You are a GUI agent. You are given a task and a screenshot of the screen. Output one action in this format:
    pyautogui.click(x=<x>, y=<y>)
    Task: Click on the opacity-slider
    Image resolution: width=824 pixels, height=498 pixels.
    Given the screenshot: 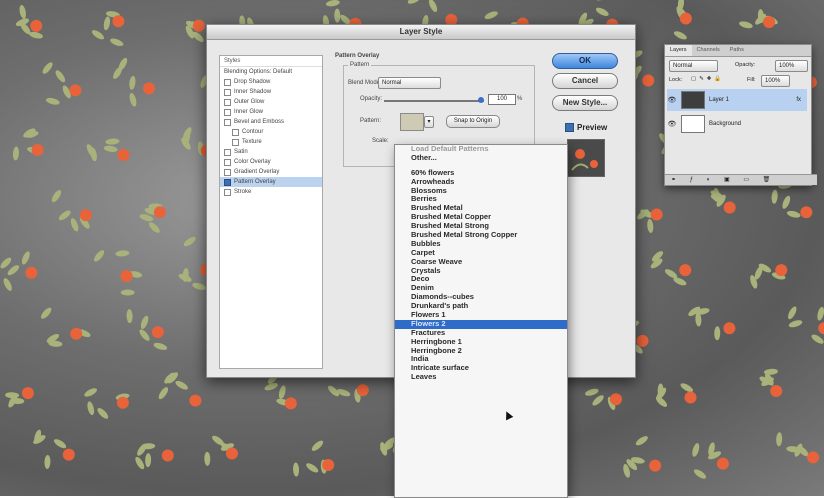 What is the action you would take?
    pyautogui.click(x=434, y=101)
    